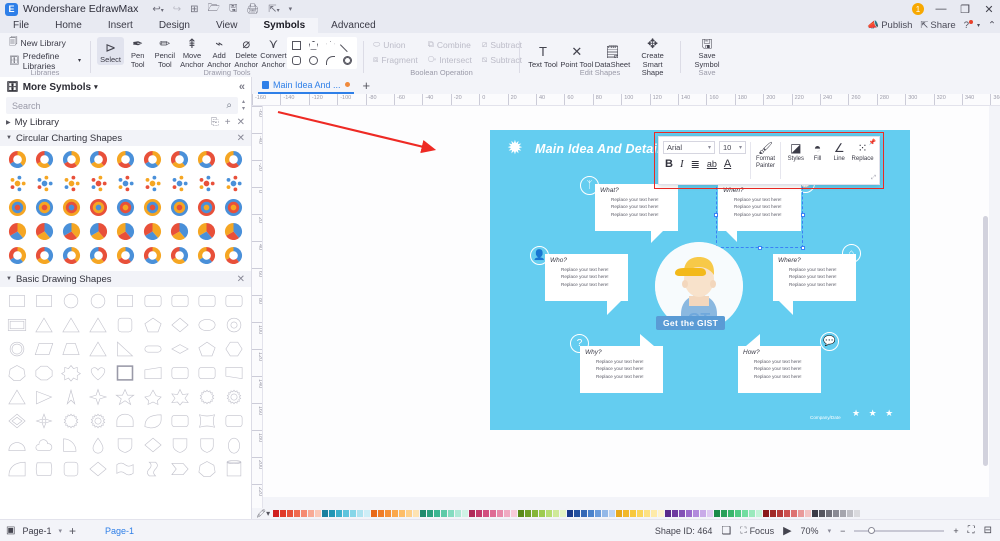 The width and height of the screenshot is (1000, 541). I want to click on union-button: ⬭ Union, so click(395, 44).